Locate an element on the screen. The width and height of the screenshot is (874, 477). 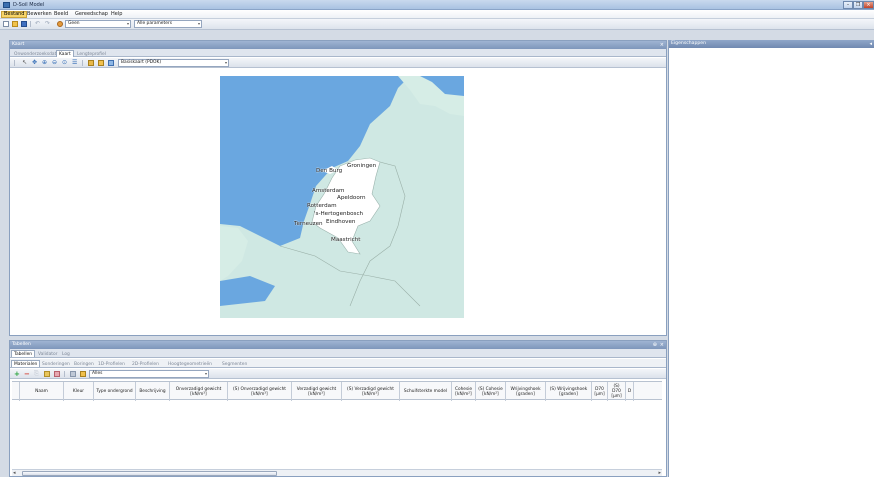
window-title: D-Soil Model is located at coordinates (29, 5).